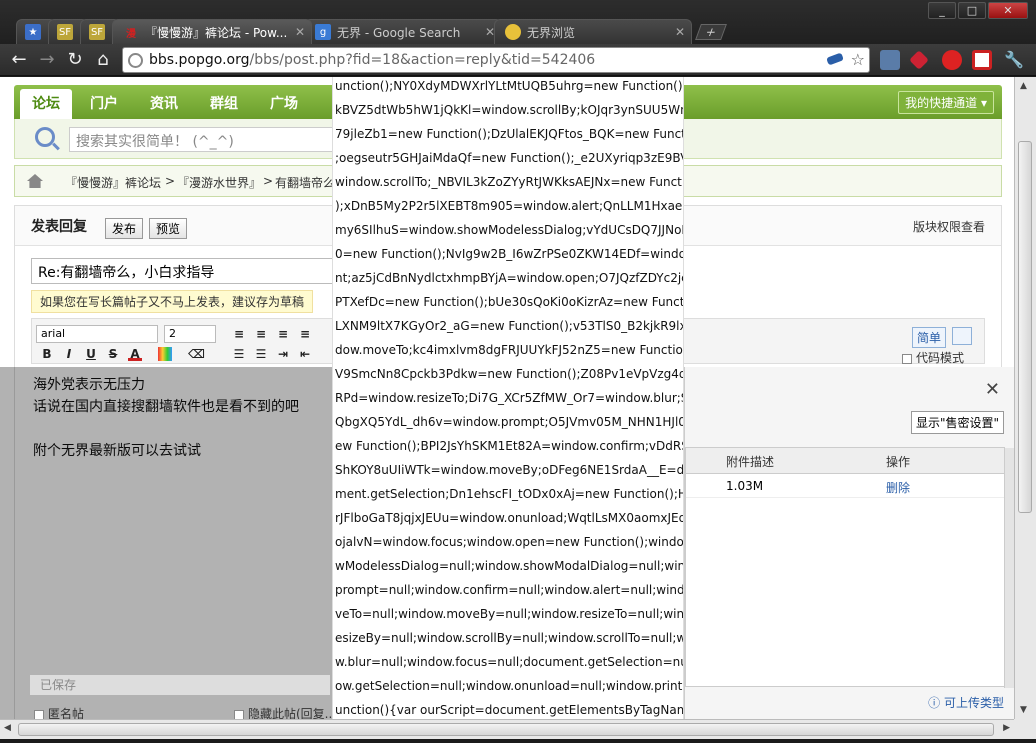  Describe the element at coordinates (239, 334) in the screenshot. I see `align-left-icon: ≡` at that location.